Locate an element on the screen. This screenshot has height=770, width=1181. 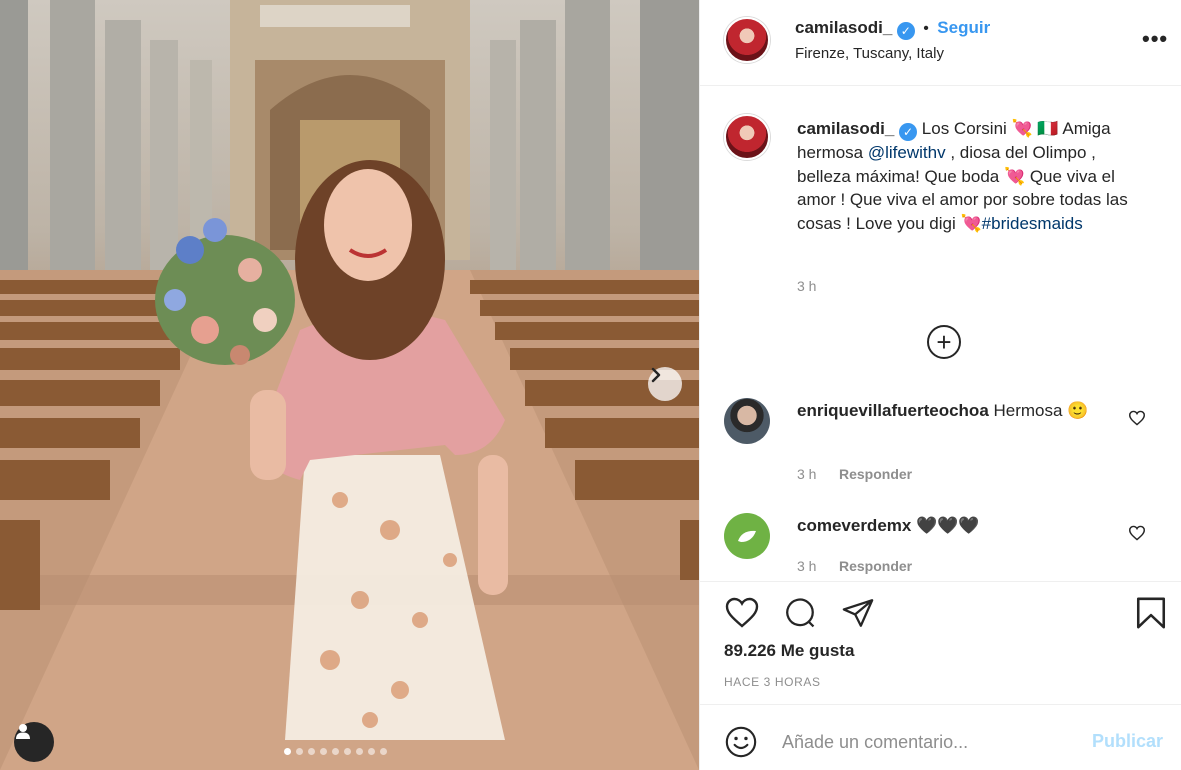
comment-input is located at coordinates (932, 742).